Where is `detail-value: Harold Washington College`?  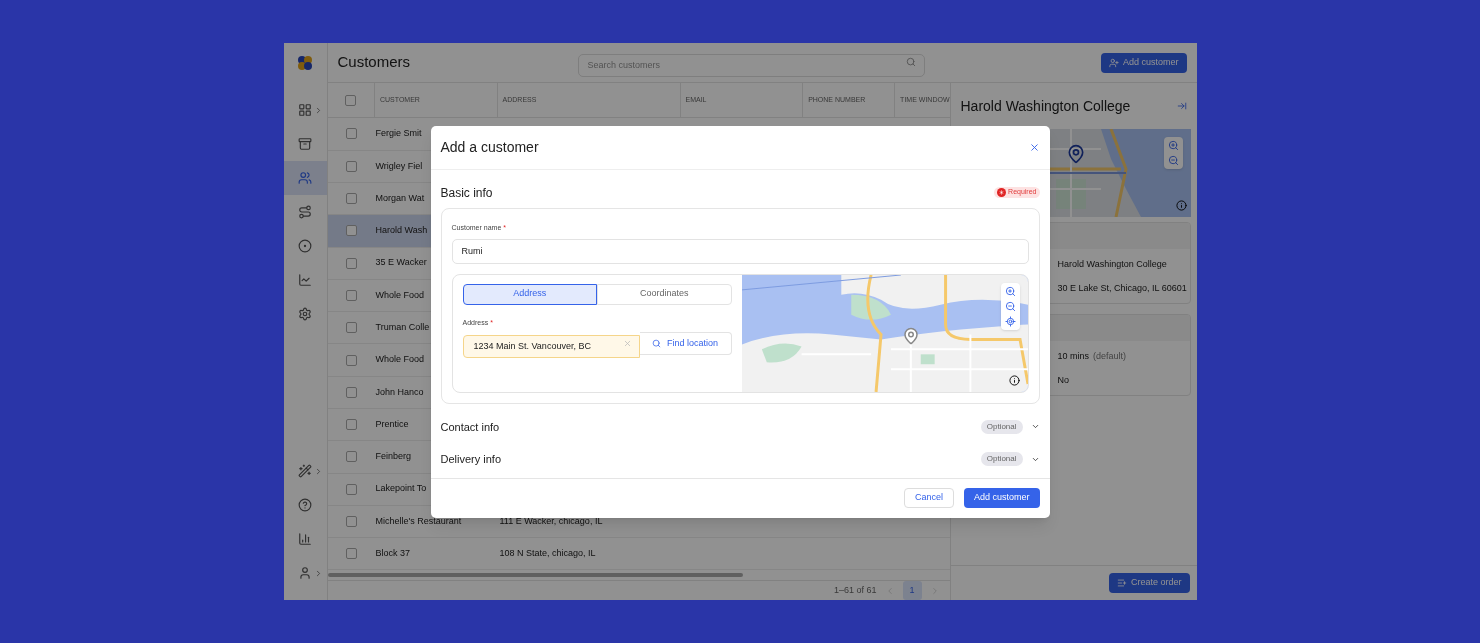 detail-value: Harold Washington College is located at coordinates (1112, 264).